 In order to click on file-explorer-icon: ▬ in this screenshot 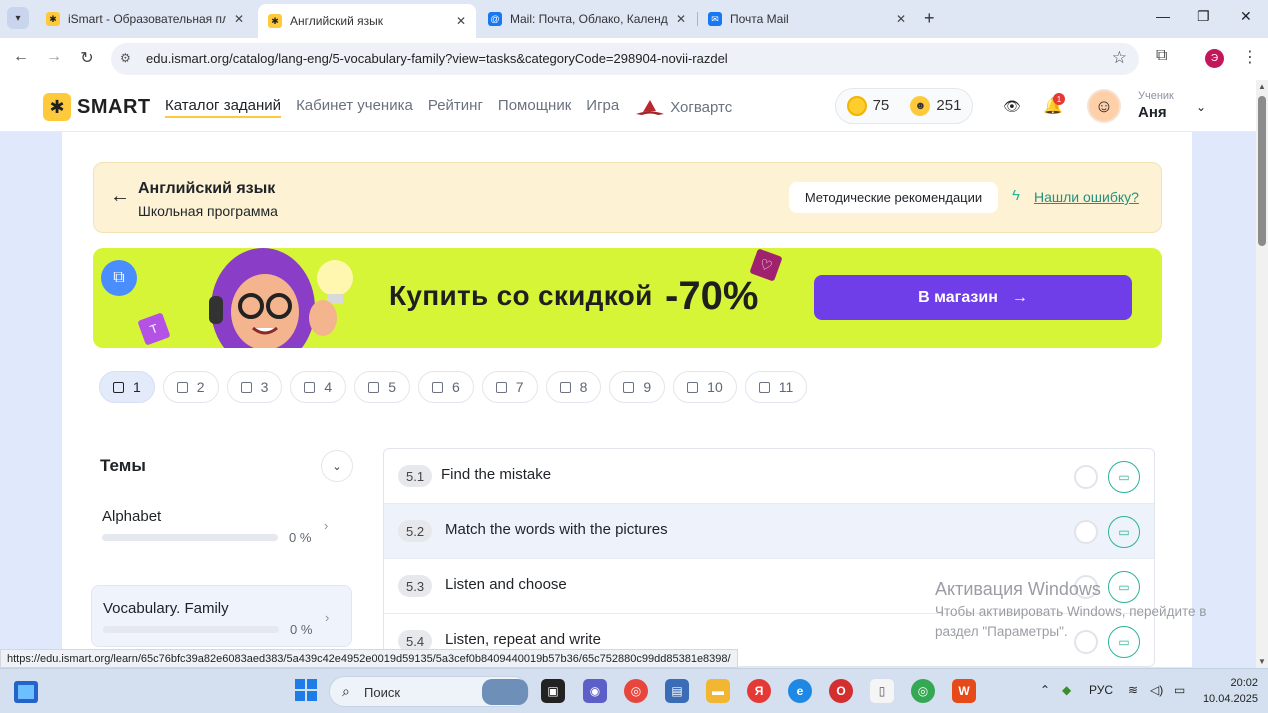, I will do `click(718, 691)`.